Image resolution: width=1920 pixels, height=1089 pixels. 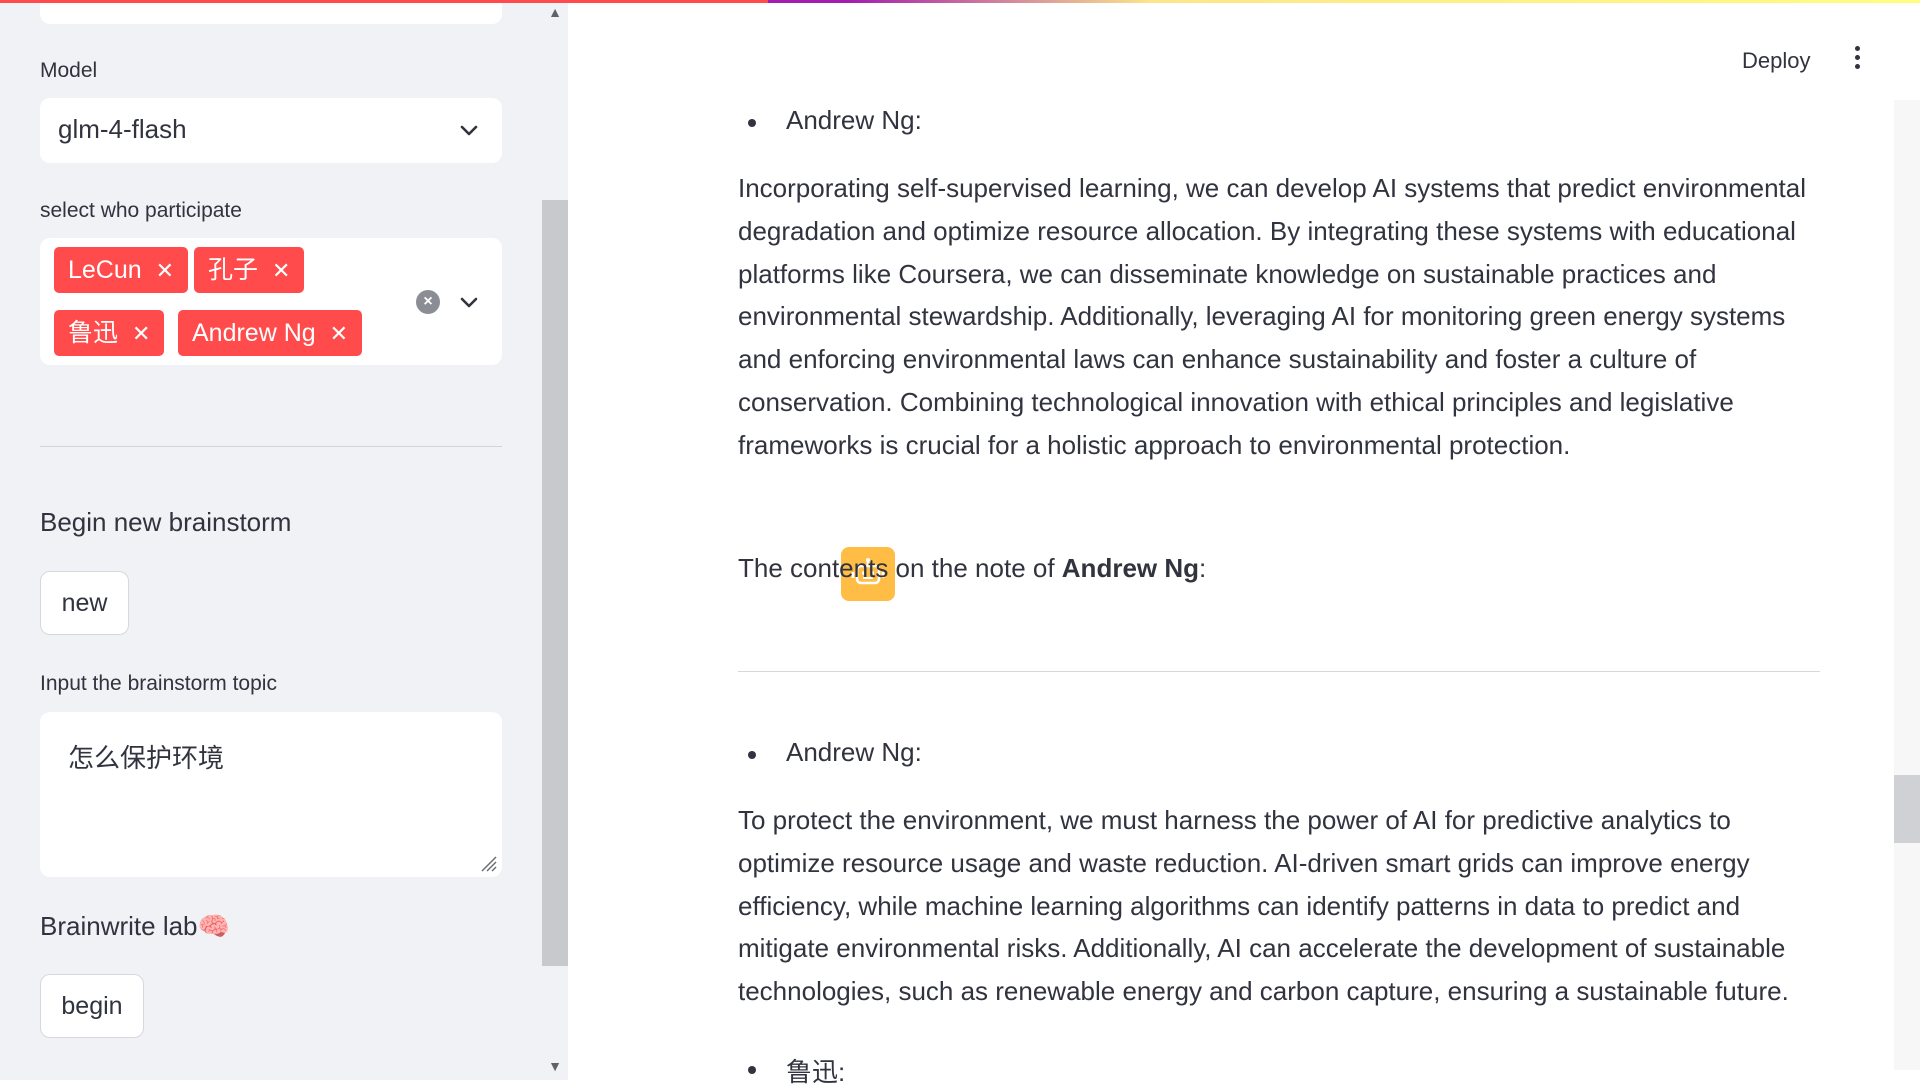 I want to click on main-scrollbar-thumb, so click(x=1907, y=809).